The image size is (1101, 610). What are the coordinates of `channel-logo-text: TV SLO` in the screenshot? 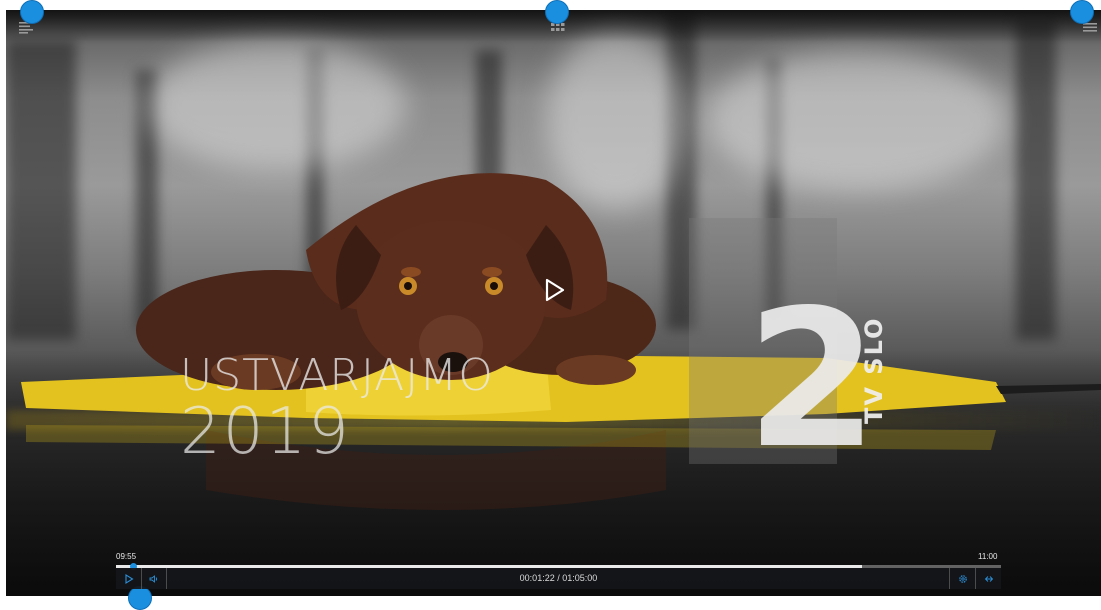 It's located at (874, 370).